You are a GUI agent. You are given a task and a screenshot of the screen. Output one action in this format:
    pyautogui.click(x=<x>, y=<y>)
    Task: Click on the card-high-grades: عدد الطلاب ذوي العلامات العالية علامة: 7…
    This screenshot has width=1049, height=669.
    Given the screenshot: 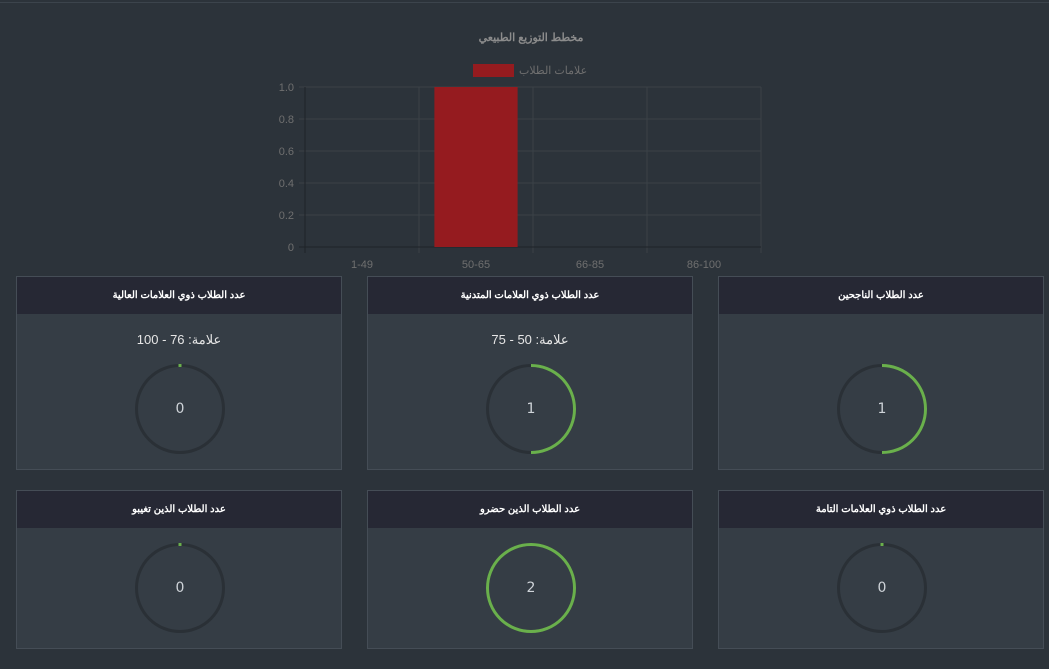 What is the action you would take?
    pyautogui.click(x=179, y=373)
    